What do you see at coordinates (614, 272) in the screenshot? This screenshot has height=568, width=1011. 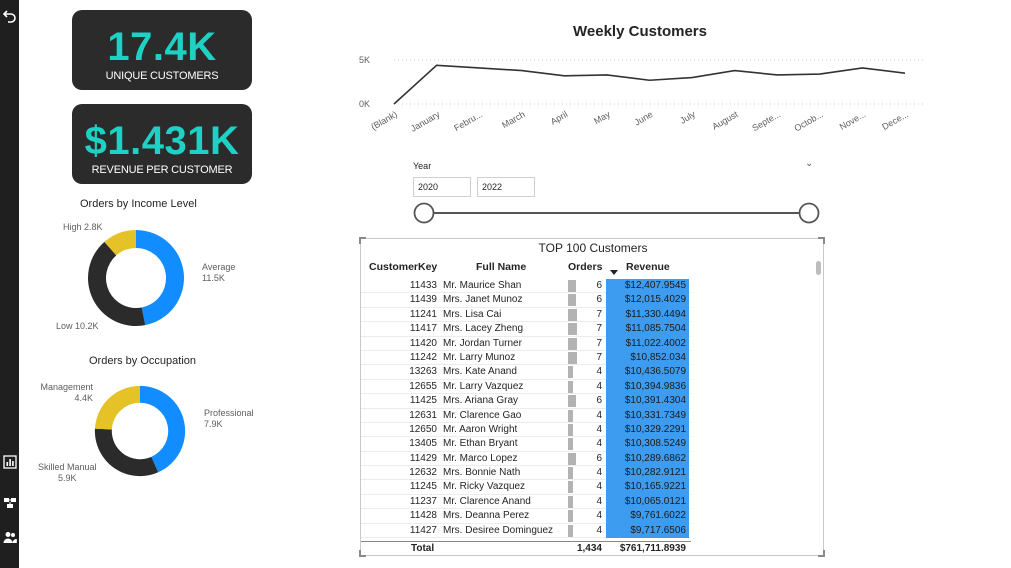 I see `sort-desc-icon` at bounding box center [614, 272].